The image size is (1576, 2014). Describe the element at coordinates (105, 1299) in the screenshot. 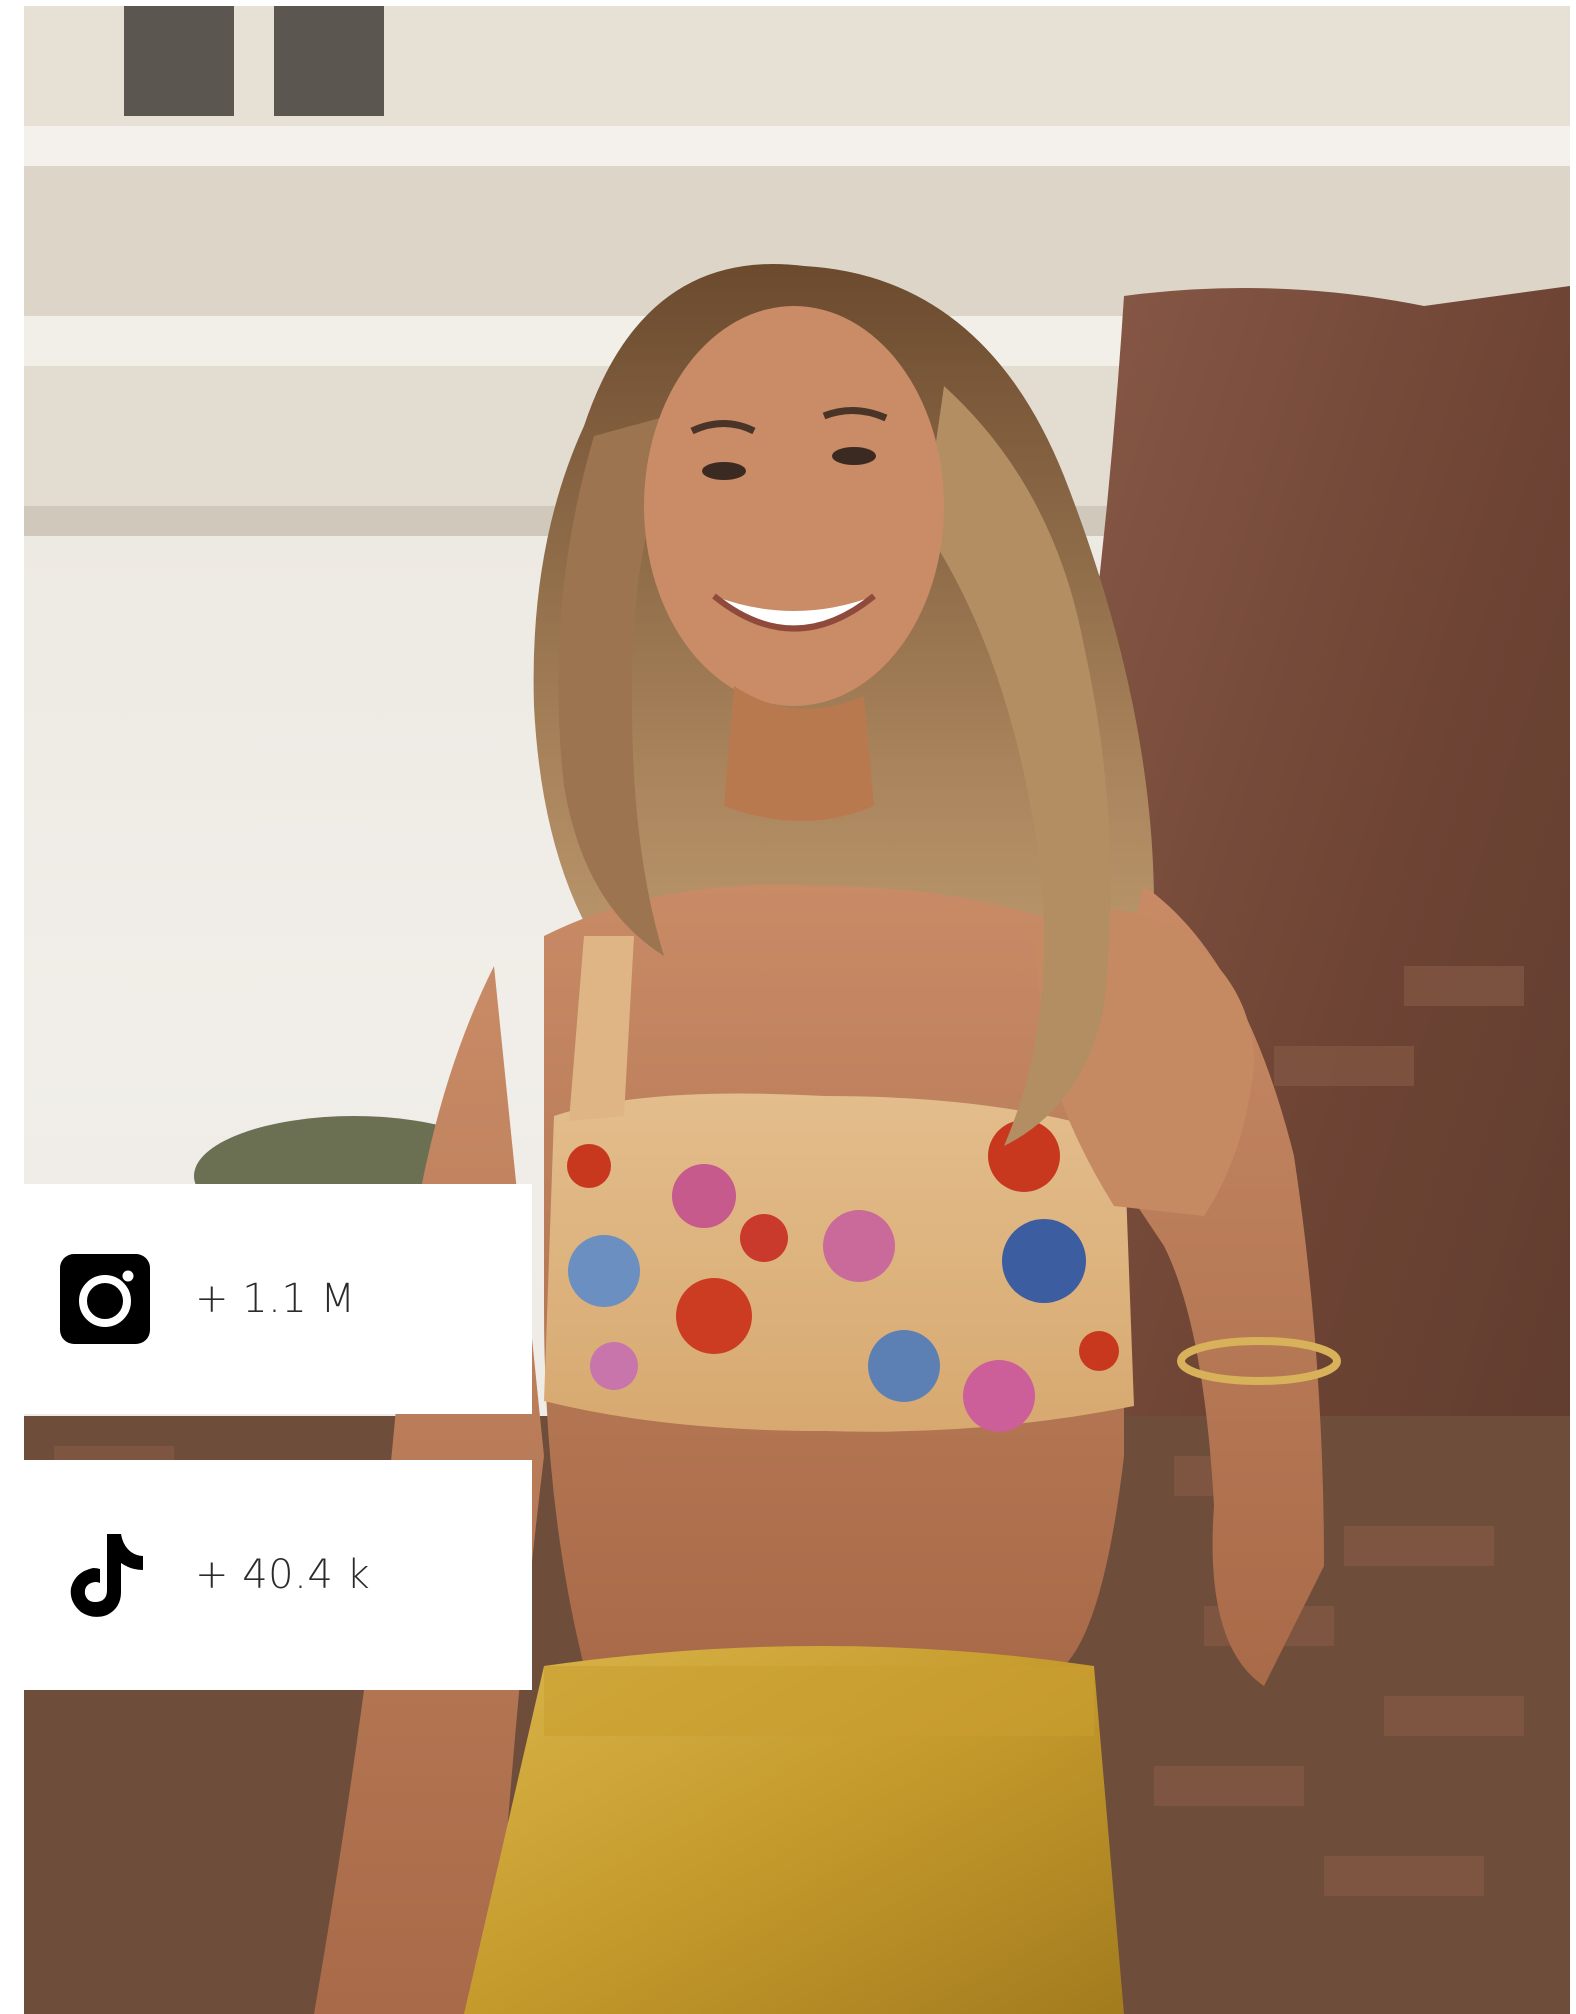

I see `instagram-icon` at that location.